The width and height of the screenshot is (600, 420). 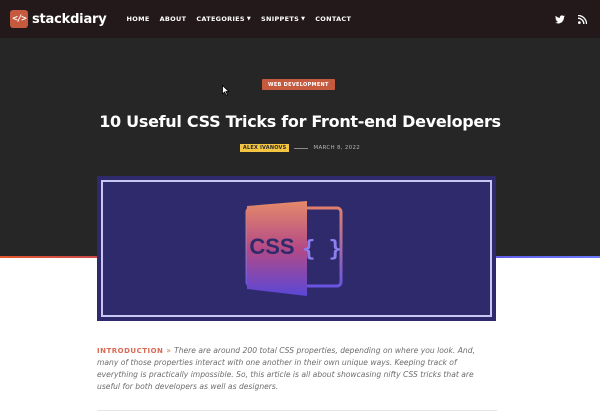 What do you see at coordinates (337, 148) in the screenshot?
I see `publish-date: MARCH 8, 2022` at bounding box center [337, 148].